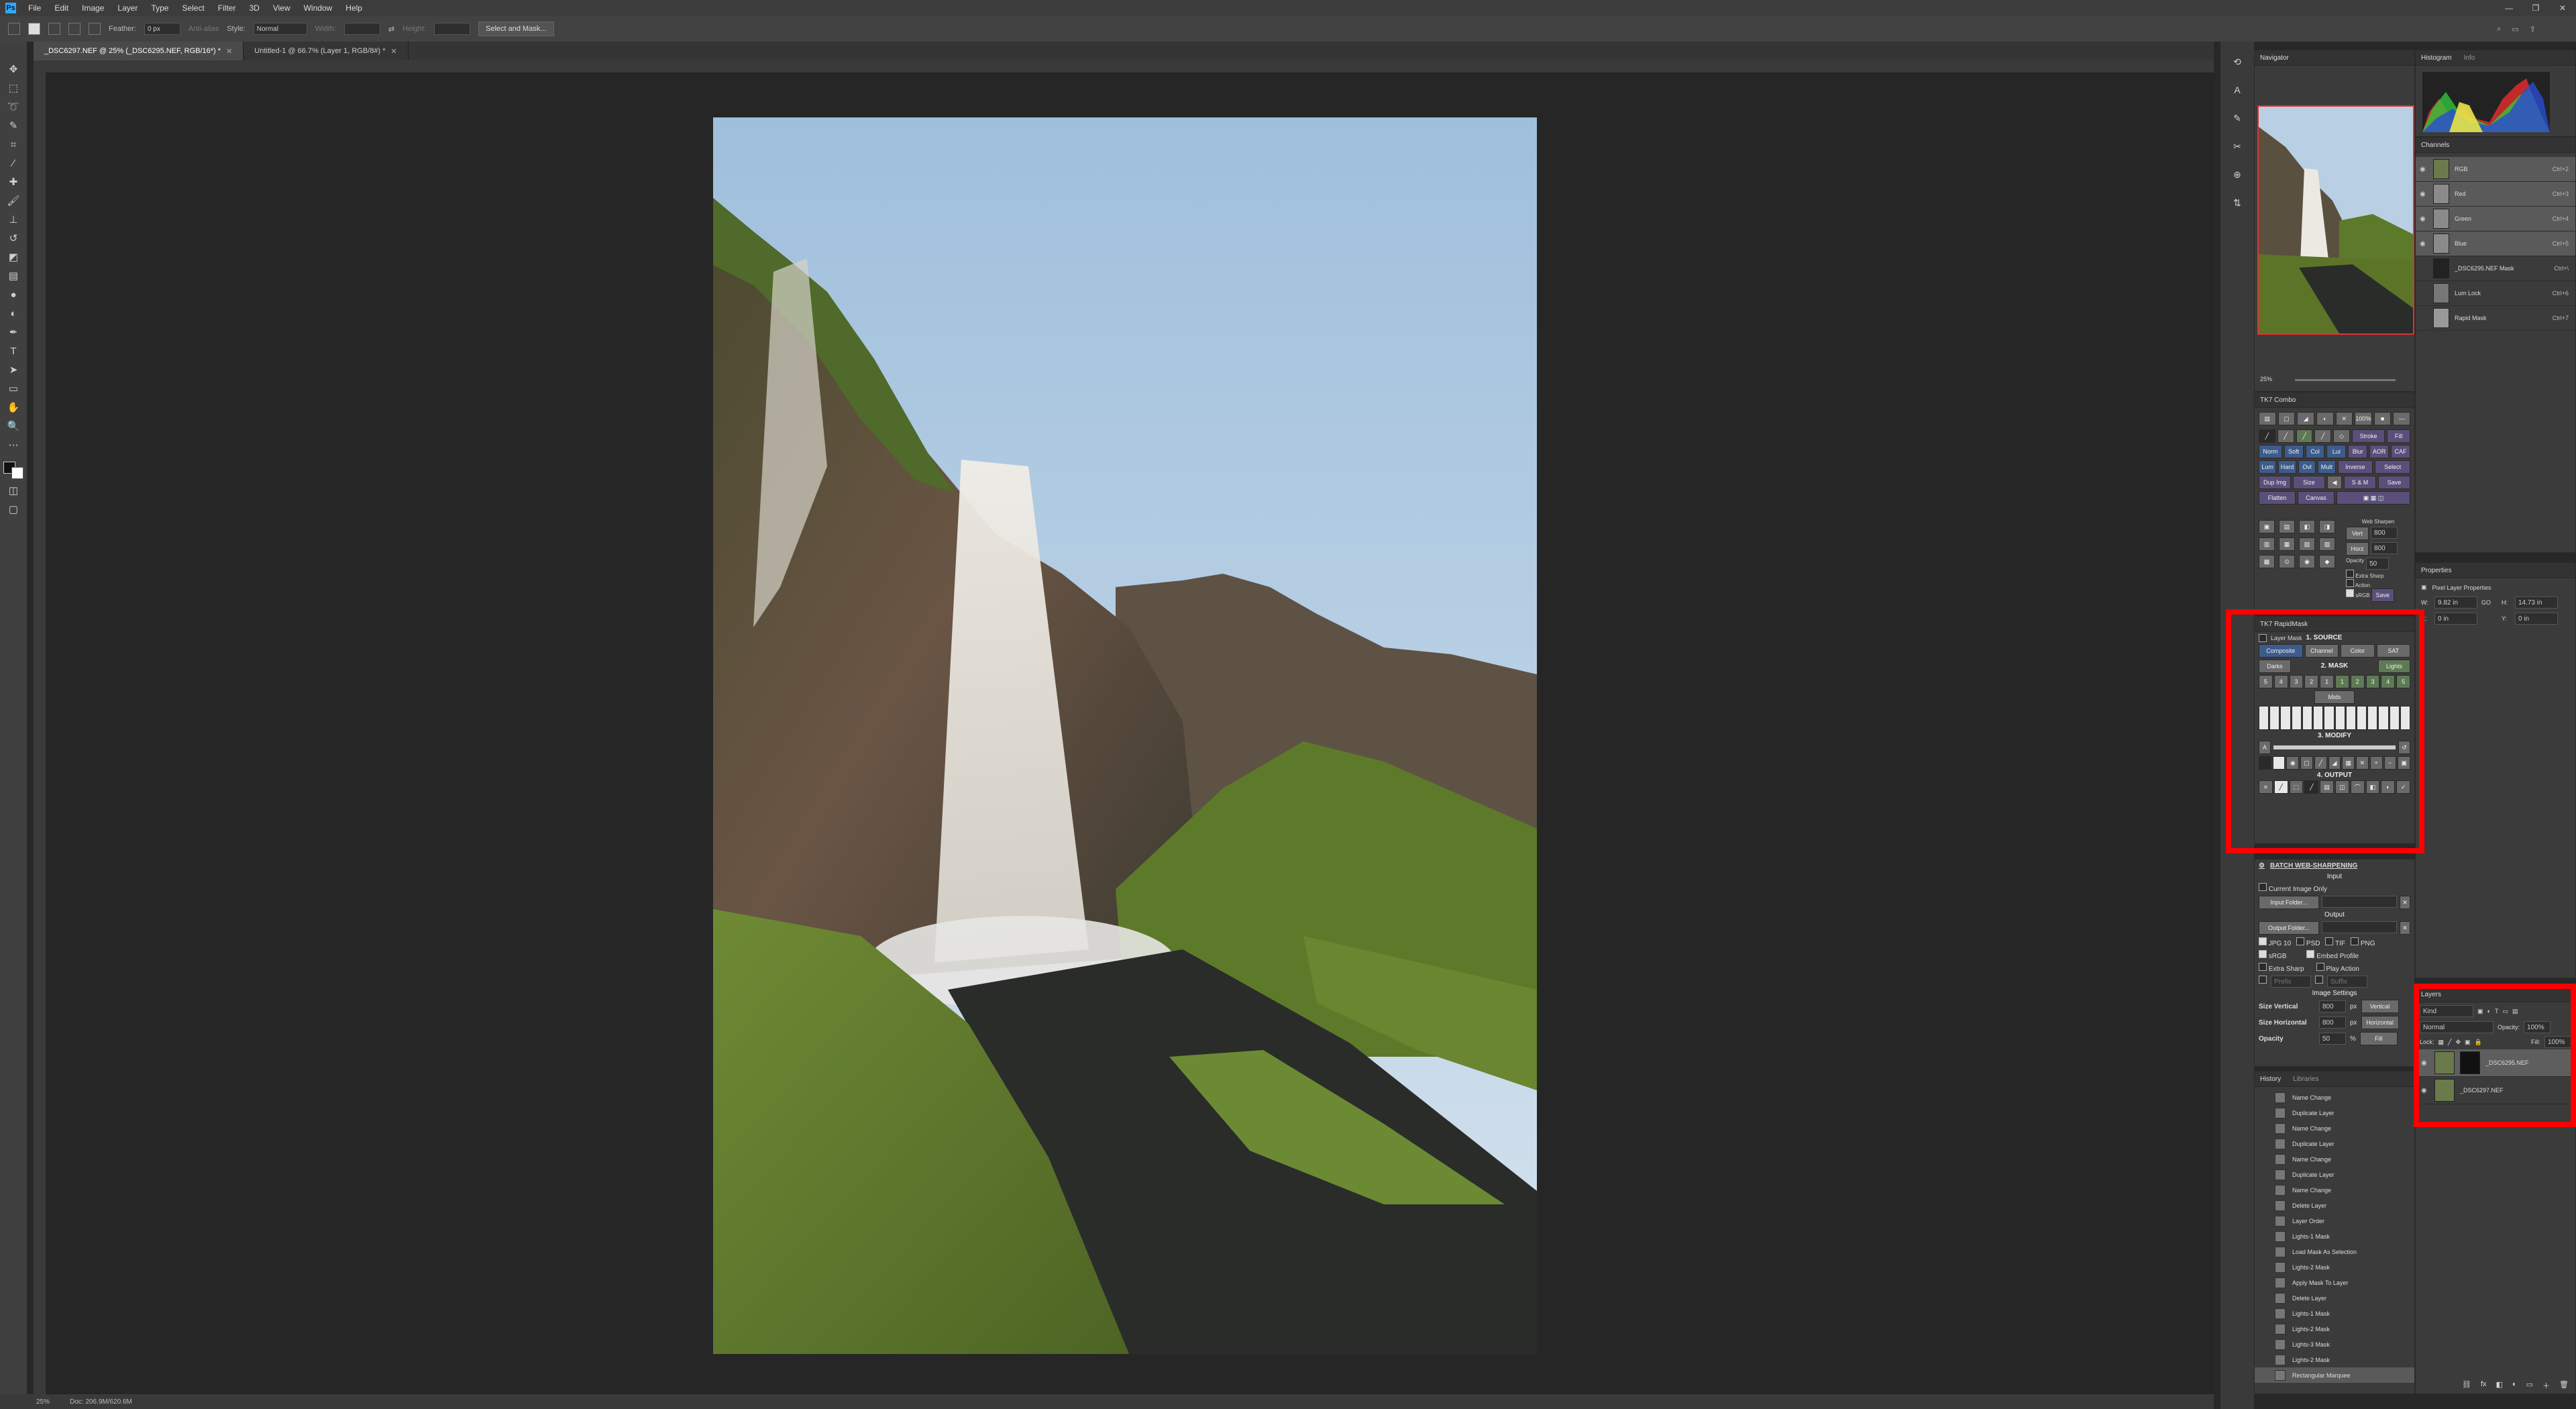 This screenshot has height=1409, width=2576. I want to click on hue-out-icon: ◐, so click(2388, 787).